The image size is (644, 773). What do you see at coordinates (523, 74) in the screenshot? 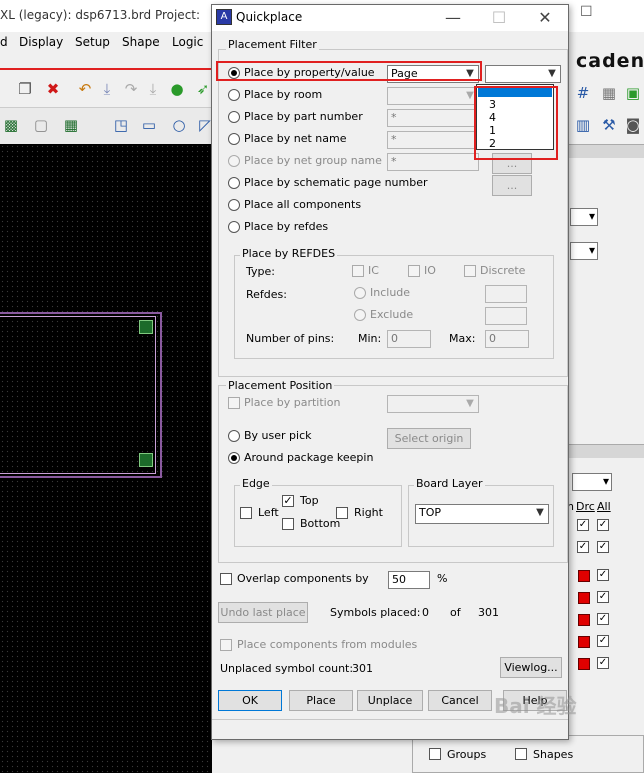
I see `value-combo: ▼` at bounding box center [523, 74].